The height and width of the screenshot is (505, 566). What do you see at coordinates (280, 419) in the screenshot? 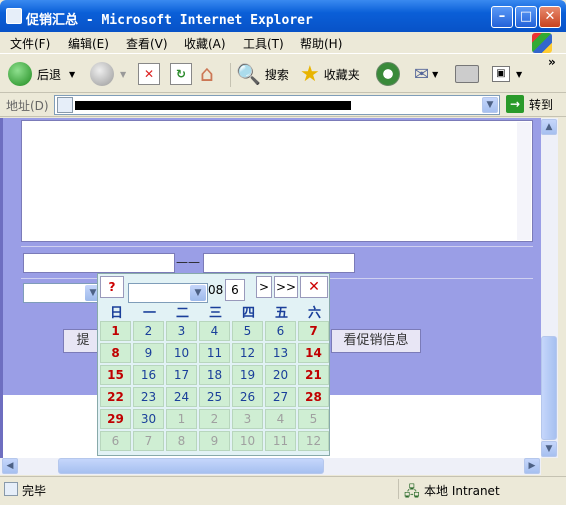
I see `calendar-day-other-month: 4` at bounding box center [280, 419].